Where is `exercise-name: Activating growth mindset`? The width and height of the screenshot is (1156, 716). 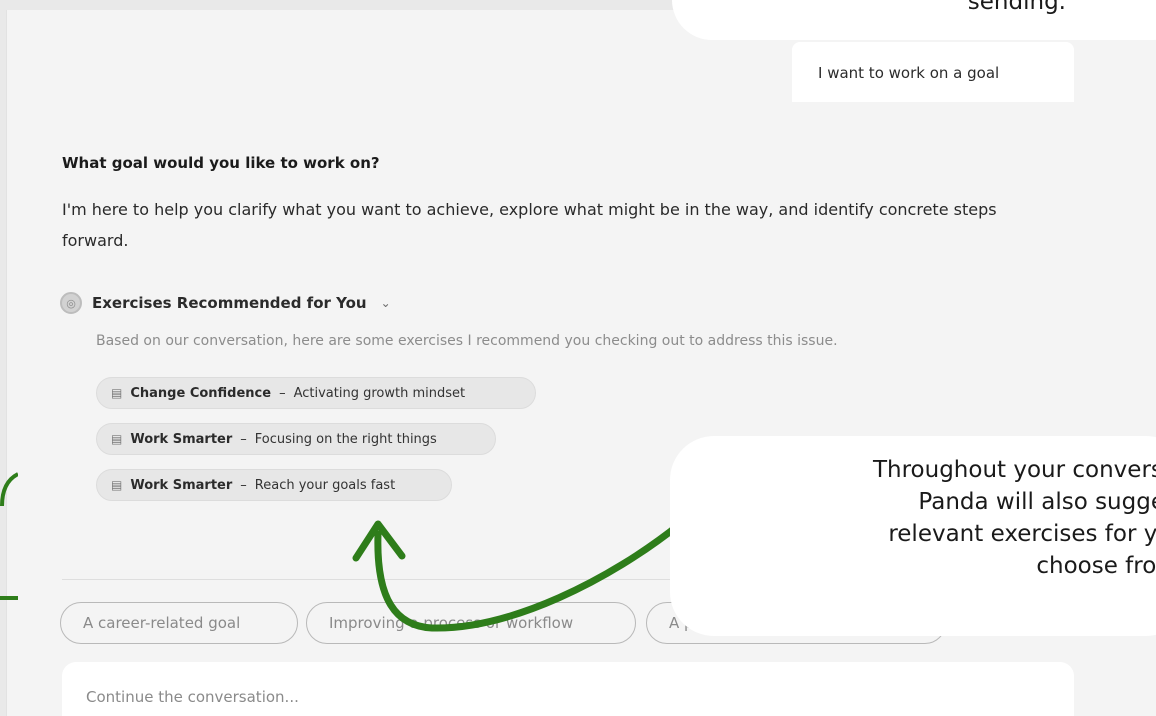 exercise-name: Activating growth mindset is located at coordinates (379, 393).